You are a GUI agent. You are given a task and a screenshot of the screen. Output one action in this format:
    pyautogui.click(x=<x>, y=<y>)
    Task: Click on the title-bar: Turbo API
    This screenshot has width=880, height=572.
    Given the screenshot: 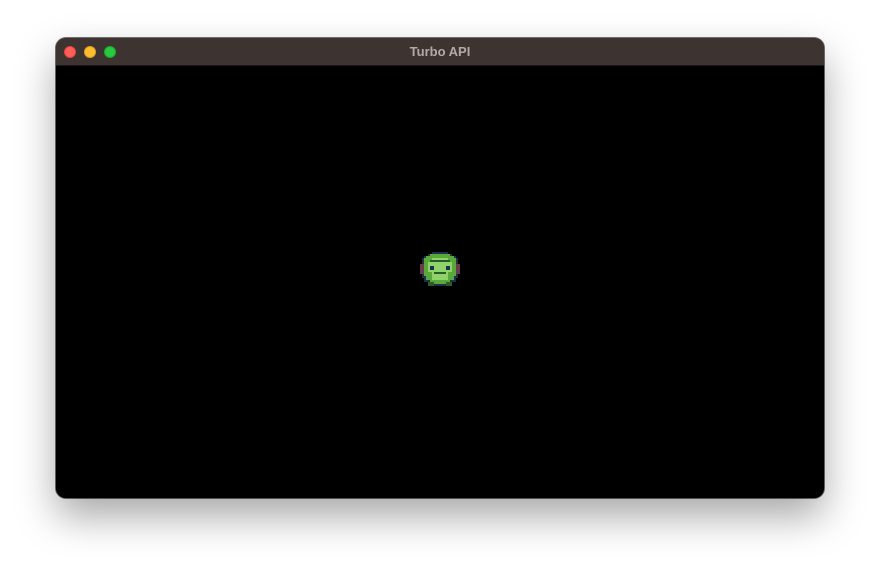 What is the action you would take?
    pyautogui.click(x=440, y=52)
    